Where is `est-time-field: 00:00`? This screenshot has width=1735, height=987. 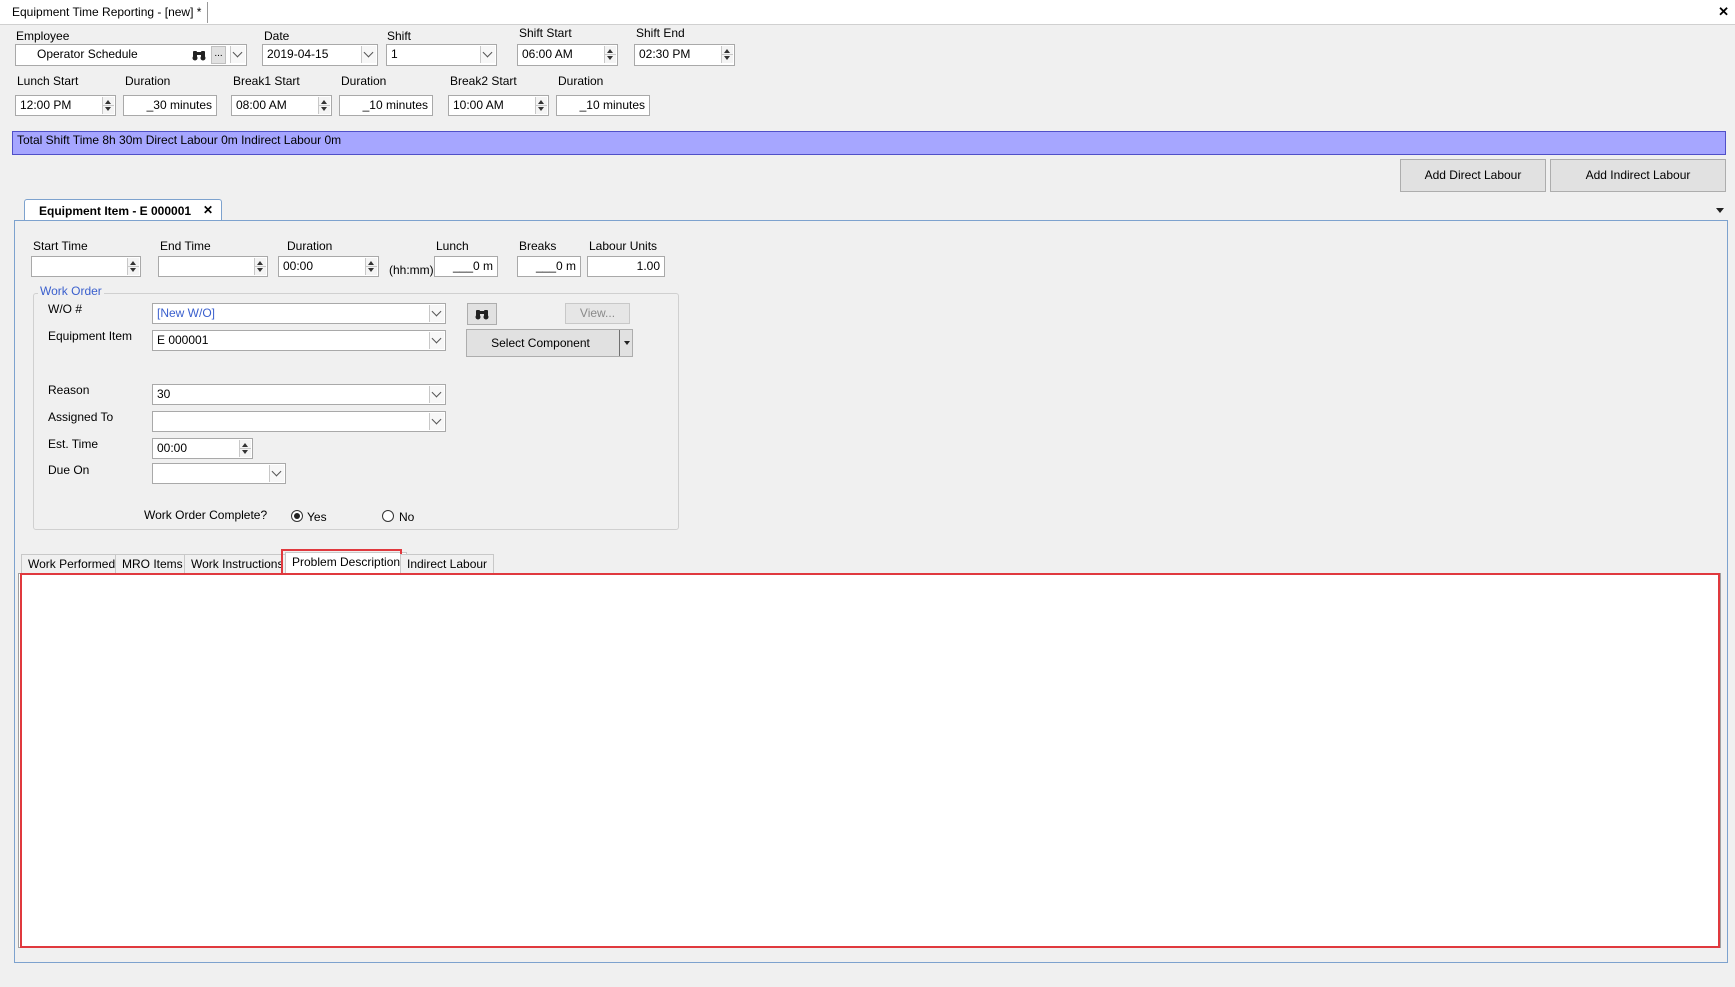 est-time-field: 00:00 is located at coordinates (202, 448).